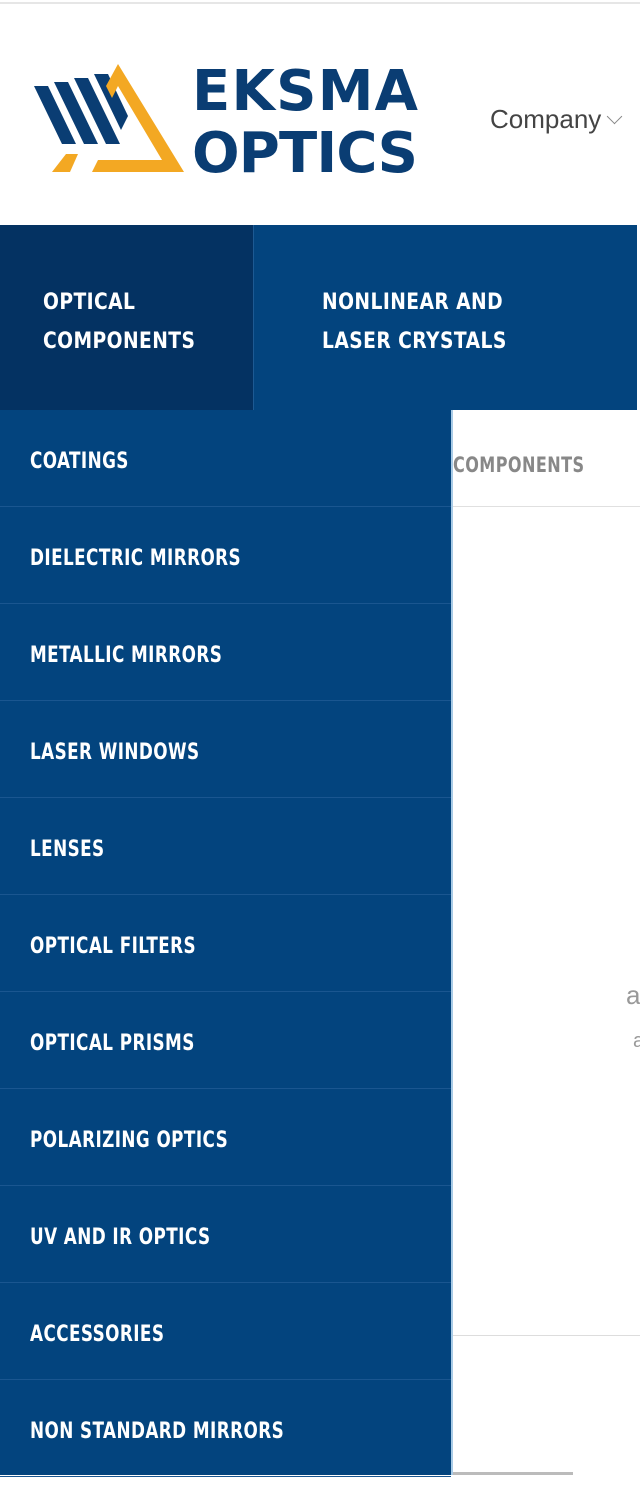  Describe the element at coordinates (120, 1237) in the screenshot. I see `menu-item-label: UV AND IR OPTICS` at that location.